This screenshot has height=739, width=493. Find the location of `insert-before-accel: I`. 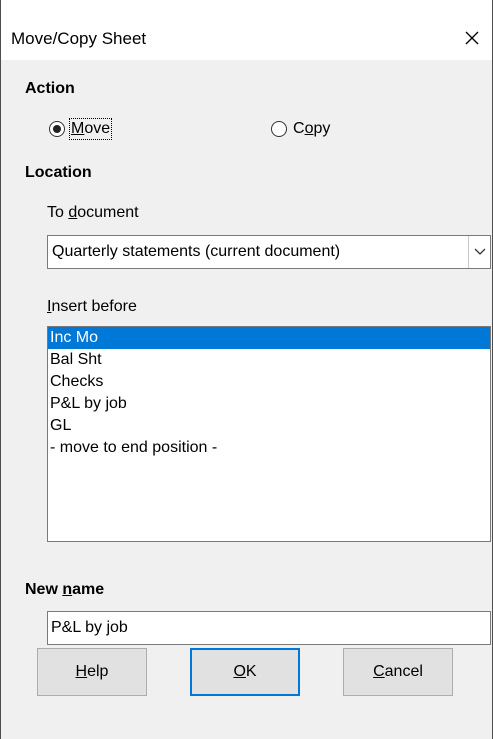

insert-before-accel: I is located at coordinates (49, 306).